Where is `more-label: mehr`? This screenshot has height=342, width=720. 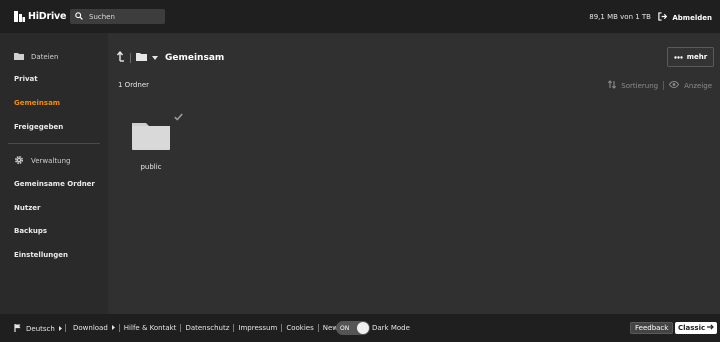 more-label: mehr is located at coordinates (697, 57).